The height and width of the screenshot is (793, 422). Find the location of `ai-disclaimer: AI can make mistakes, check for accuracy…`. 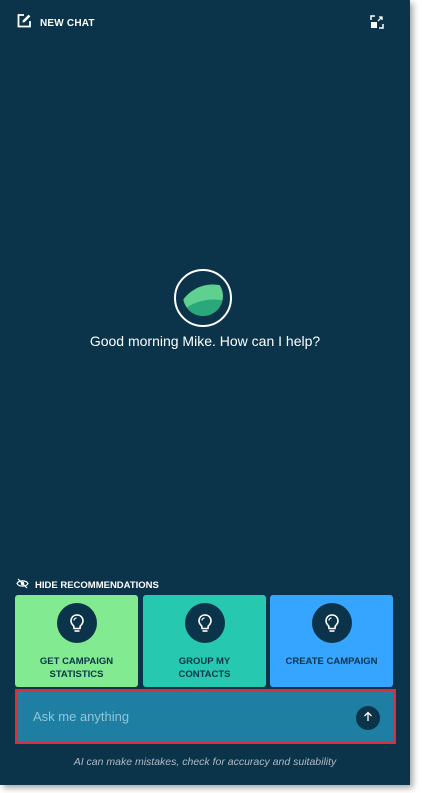

ai-disclaimer: AI can make mistakes, check for accuracy… is located at coordinates (205, 762).